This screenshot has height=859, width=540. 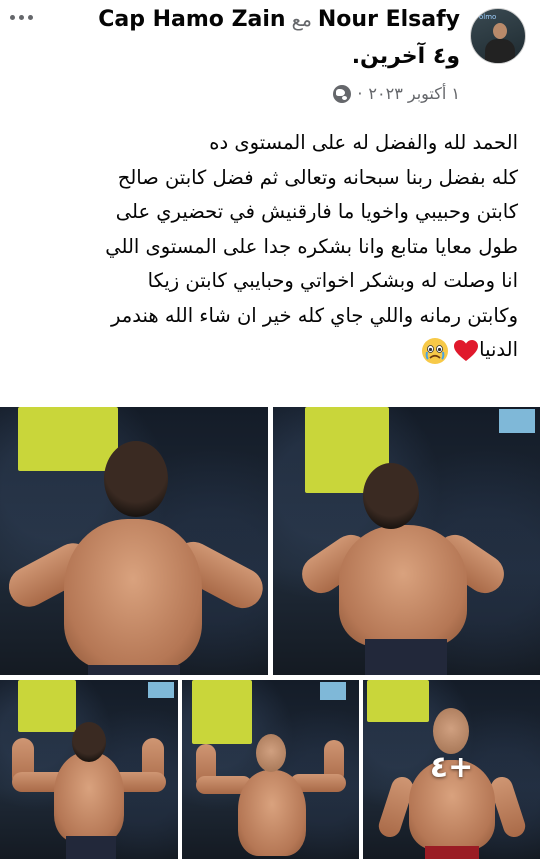 I want to click on post-author-line: Nour Elsafy مع Cap Hamo Zain, so click(x=240, y=20).